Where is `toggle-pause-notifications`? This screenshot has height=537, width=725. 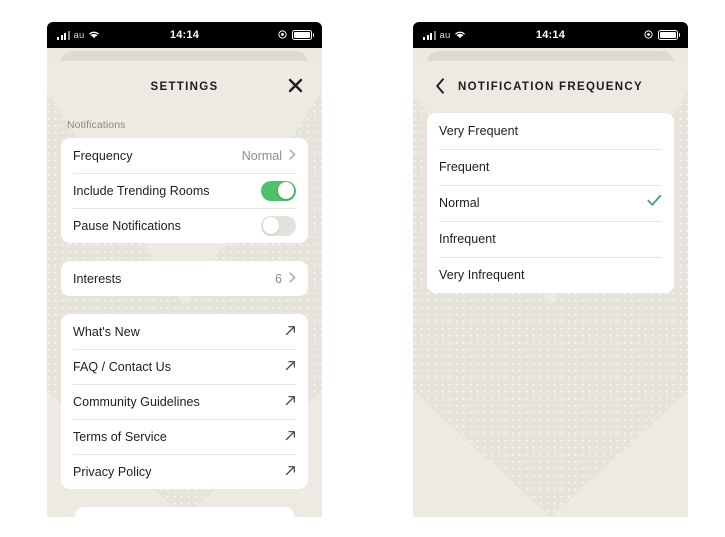 toggle-pause-notifications is located at coordinates (278, 225).